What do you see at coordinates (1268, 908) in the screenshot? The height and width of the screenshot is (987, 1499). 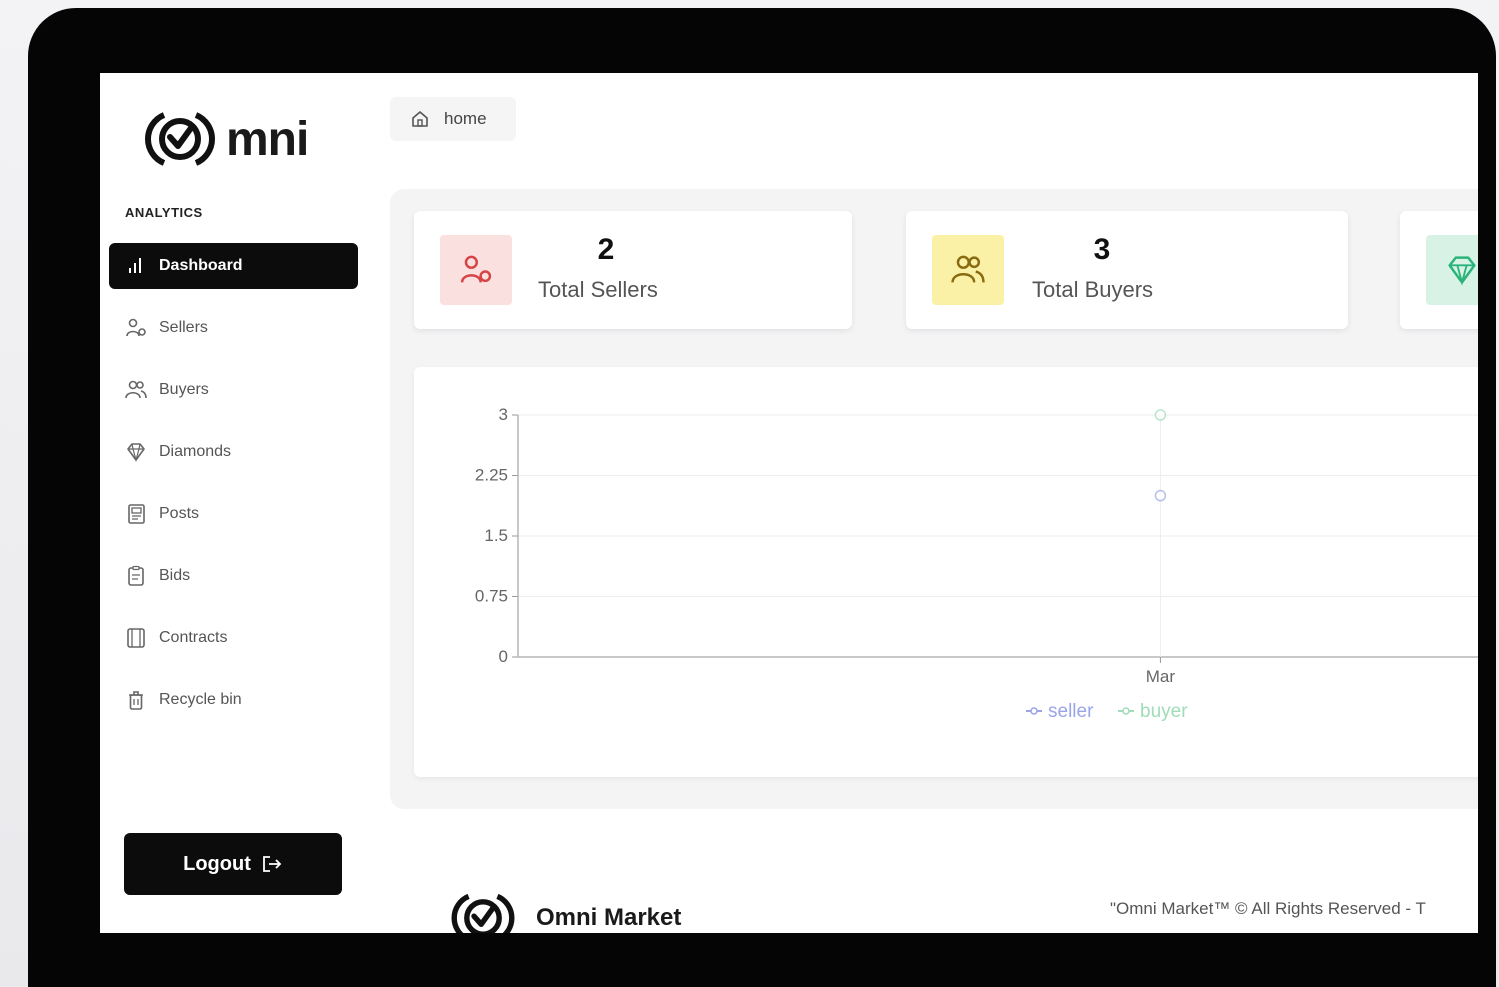 I see `copyright-text: "Omni Market™ © All Rights Reserved - T` at bounding box center [1268, 908].